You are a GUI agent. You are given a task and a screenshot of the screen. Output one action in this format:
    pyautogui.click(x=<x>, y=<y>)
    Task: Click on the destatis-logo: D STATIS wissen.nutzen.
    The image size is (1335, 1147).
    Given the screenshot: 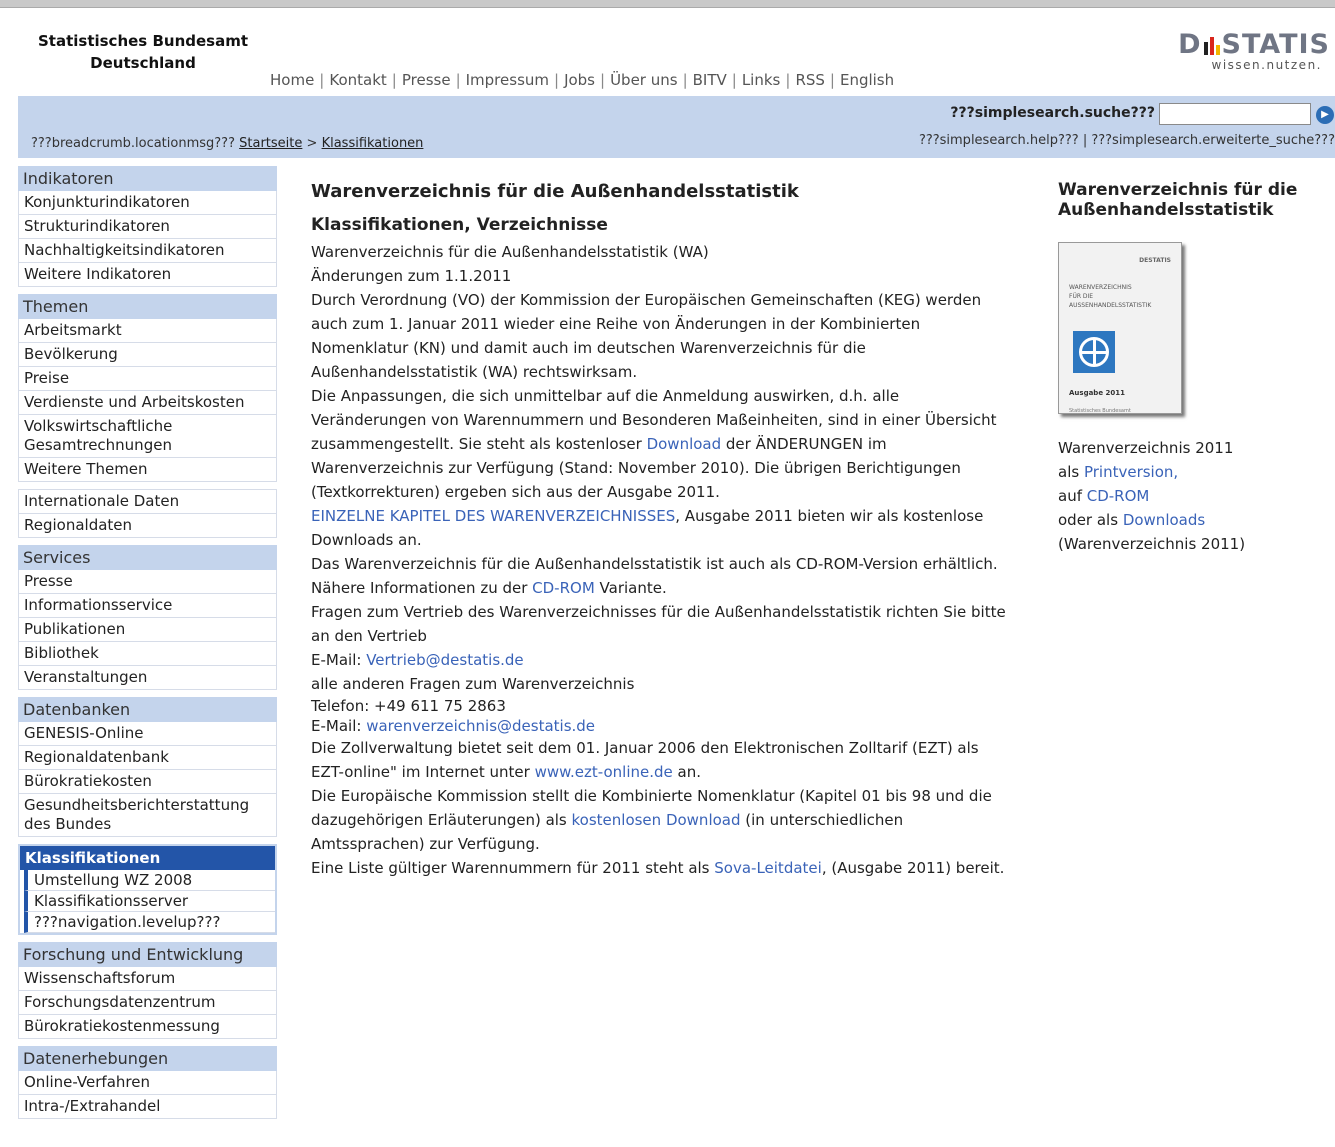 What is the action you would take?
    pyautogui.click(x=1245, y=51)
    